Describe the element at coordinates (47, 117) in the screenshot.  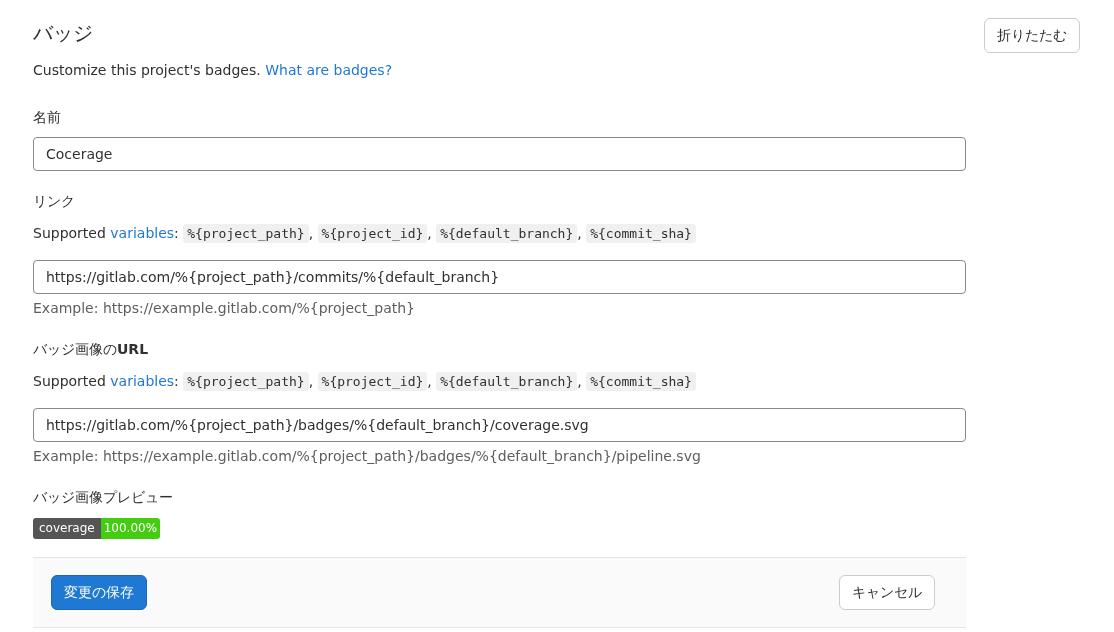
I see `field-label: 名前` at that location.